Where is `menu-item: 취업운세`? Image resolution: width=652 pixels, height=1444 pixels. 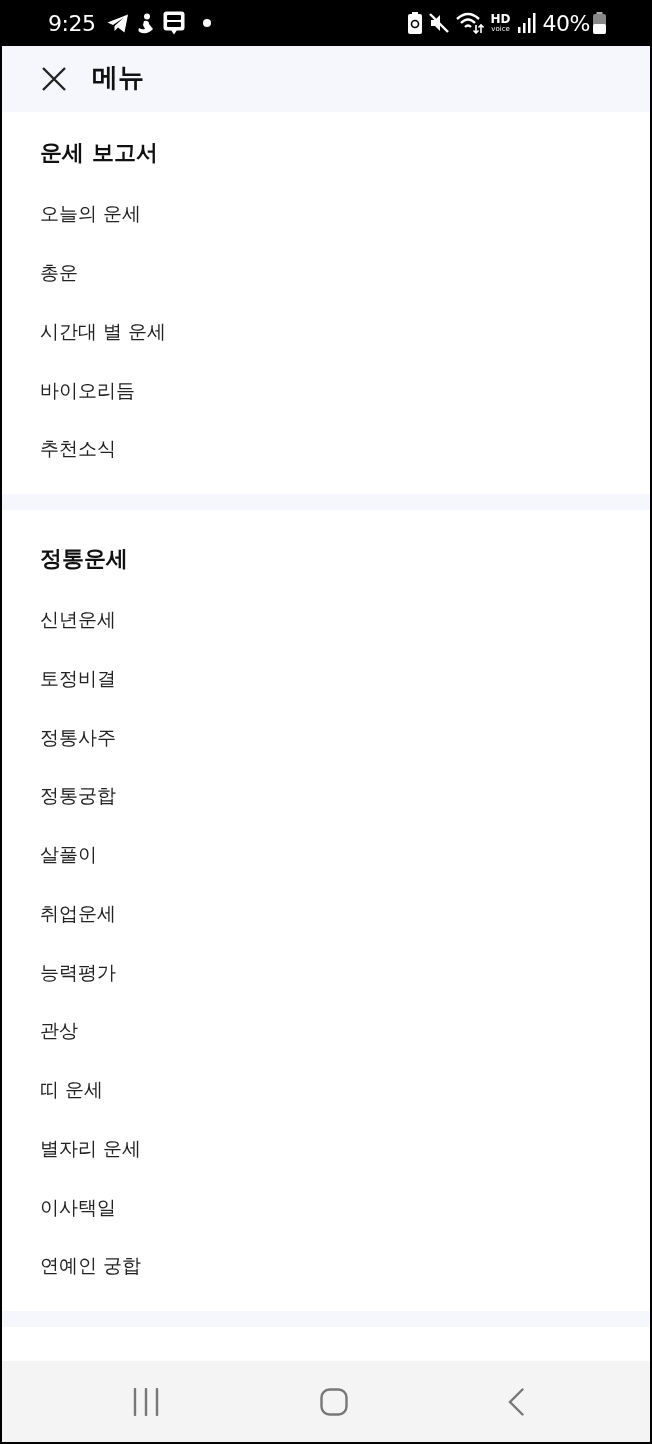 menu-item: 취업운세 is located at coordinates (78, 912).